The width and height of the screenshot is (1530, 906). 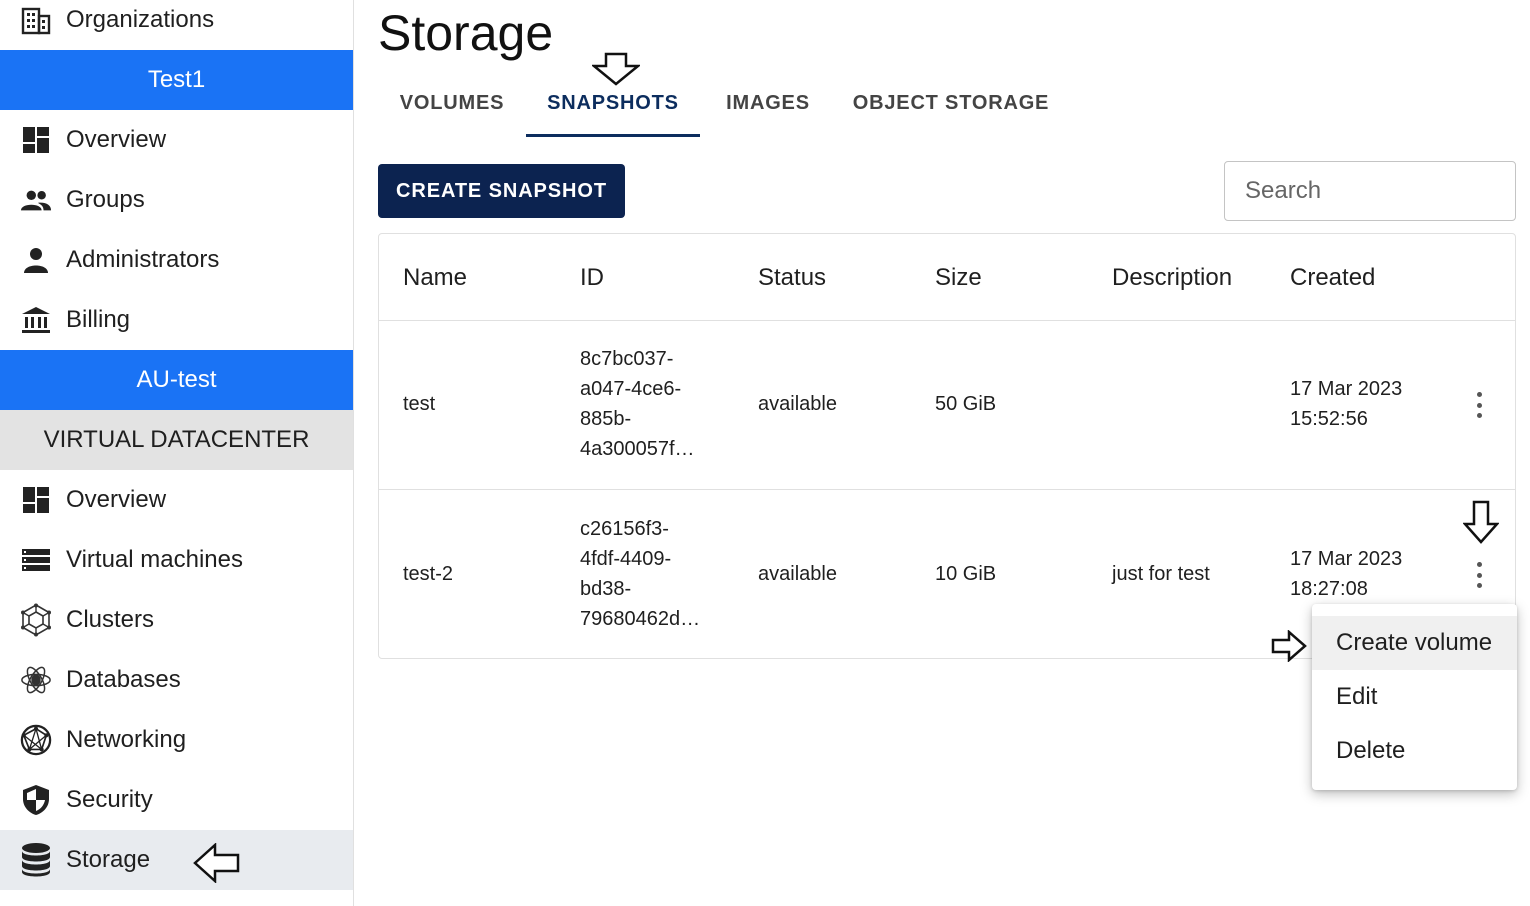 I want to click on list-icon, so click(x=36, y=560).